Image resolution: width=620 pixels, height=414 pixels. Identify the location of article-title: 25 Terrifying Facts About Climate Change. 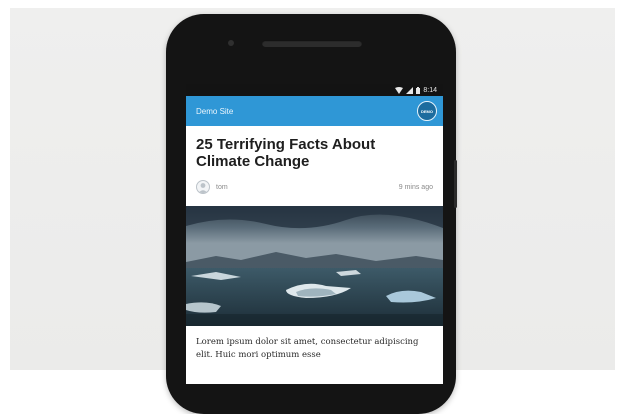
(314, 153).